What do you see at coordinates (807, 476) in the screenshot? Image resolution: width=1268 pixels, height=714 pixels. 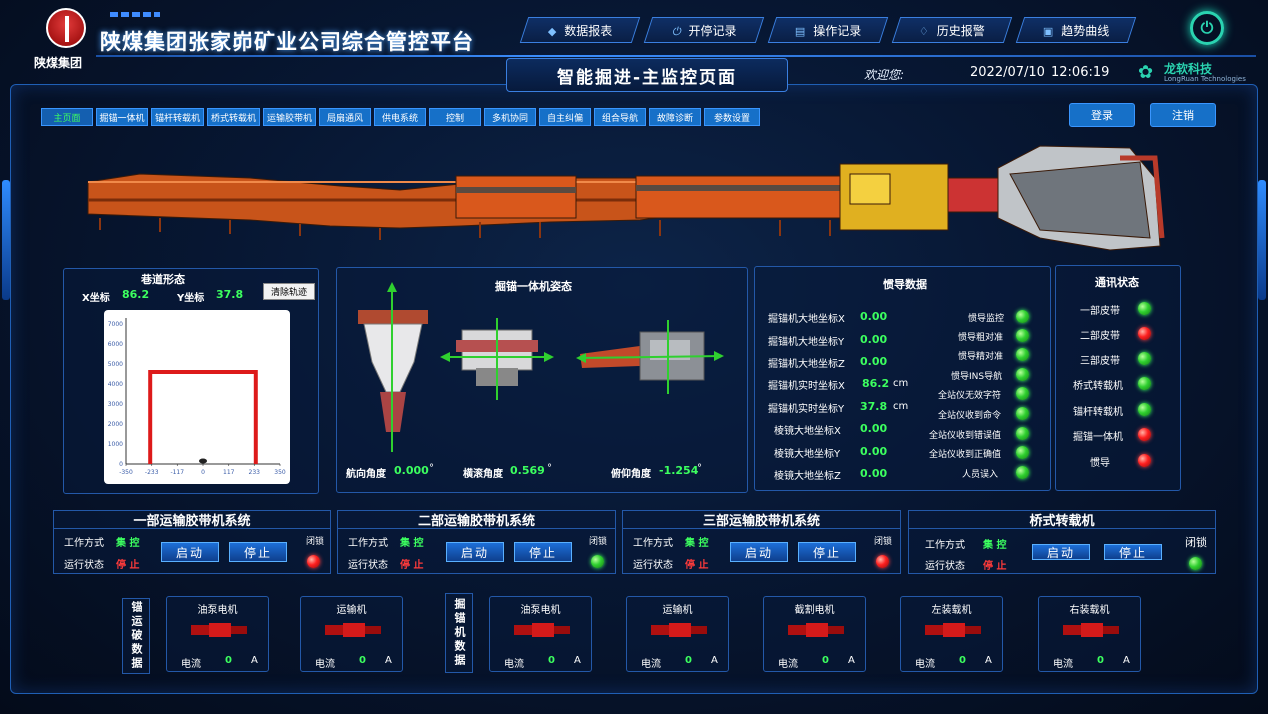 I see `inertial-row-label: 棱镜大地坐标Z` at bounding box center [807, 476].